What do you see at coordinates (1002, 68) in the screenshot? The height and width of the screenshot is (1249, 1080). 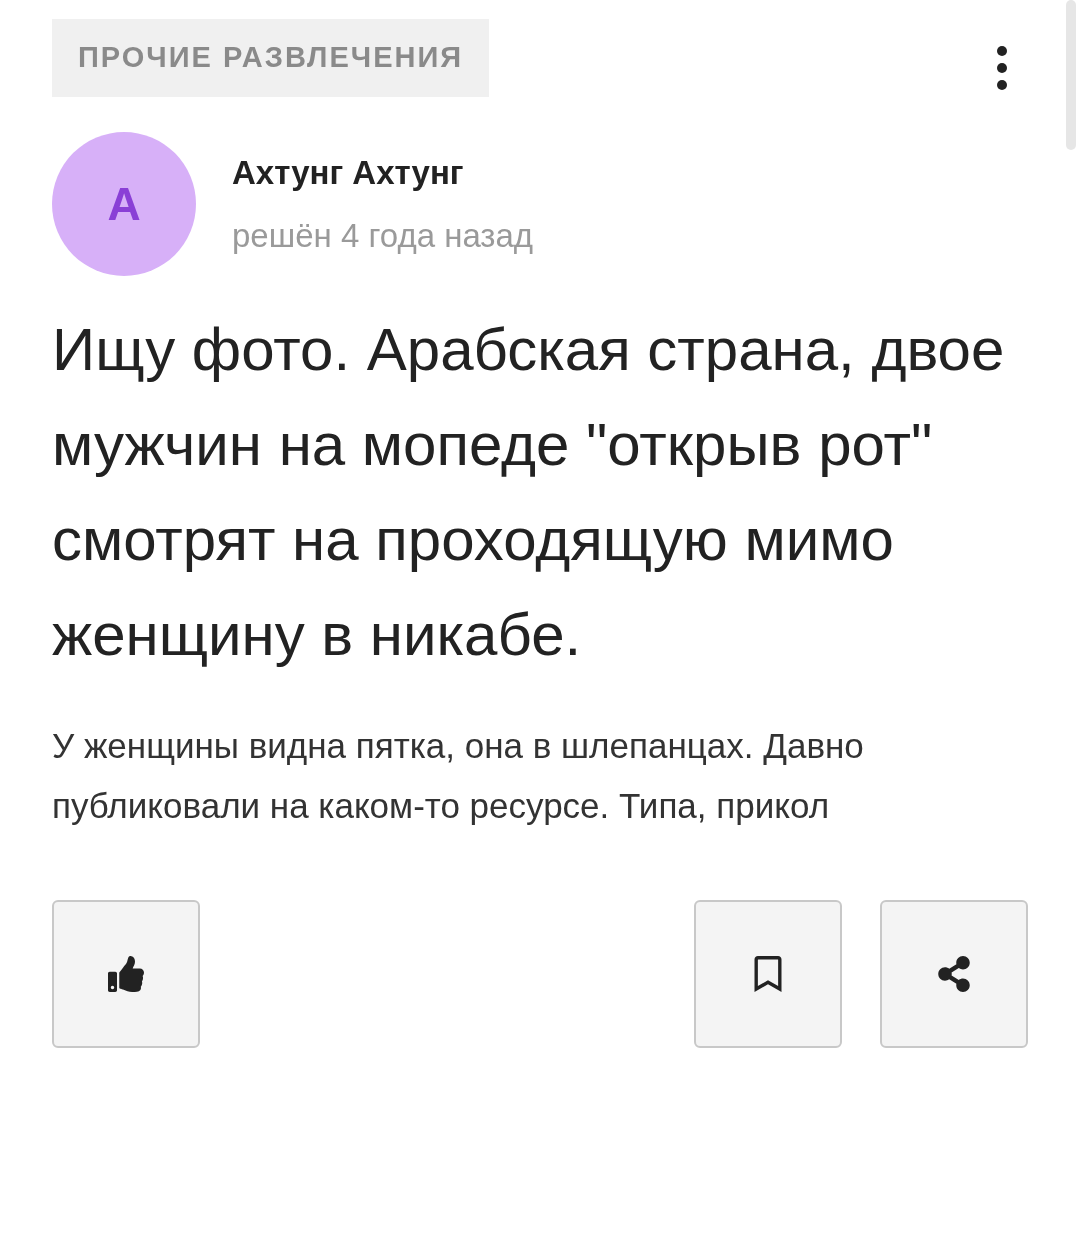 I see `more-options-icon` at bounding box center [1002, 68].